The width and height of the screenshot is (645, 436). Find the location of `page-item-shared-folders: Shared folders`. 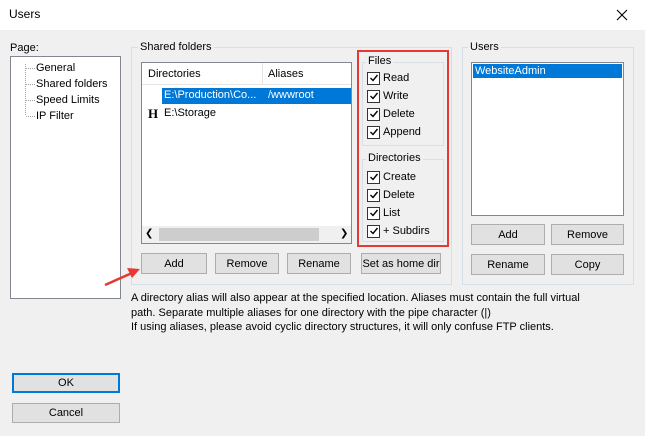

page-item-shared-folders: Shared folders is located at coordinates (72, 84).